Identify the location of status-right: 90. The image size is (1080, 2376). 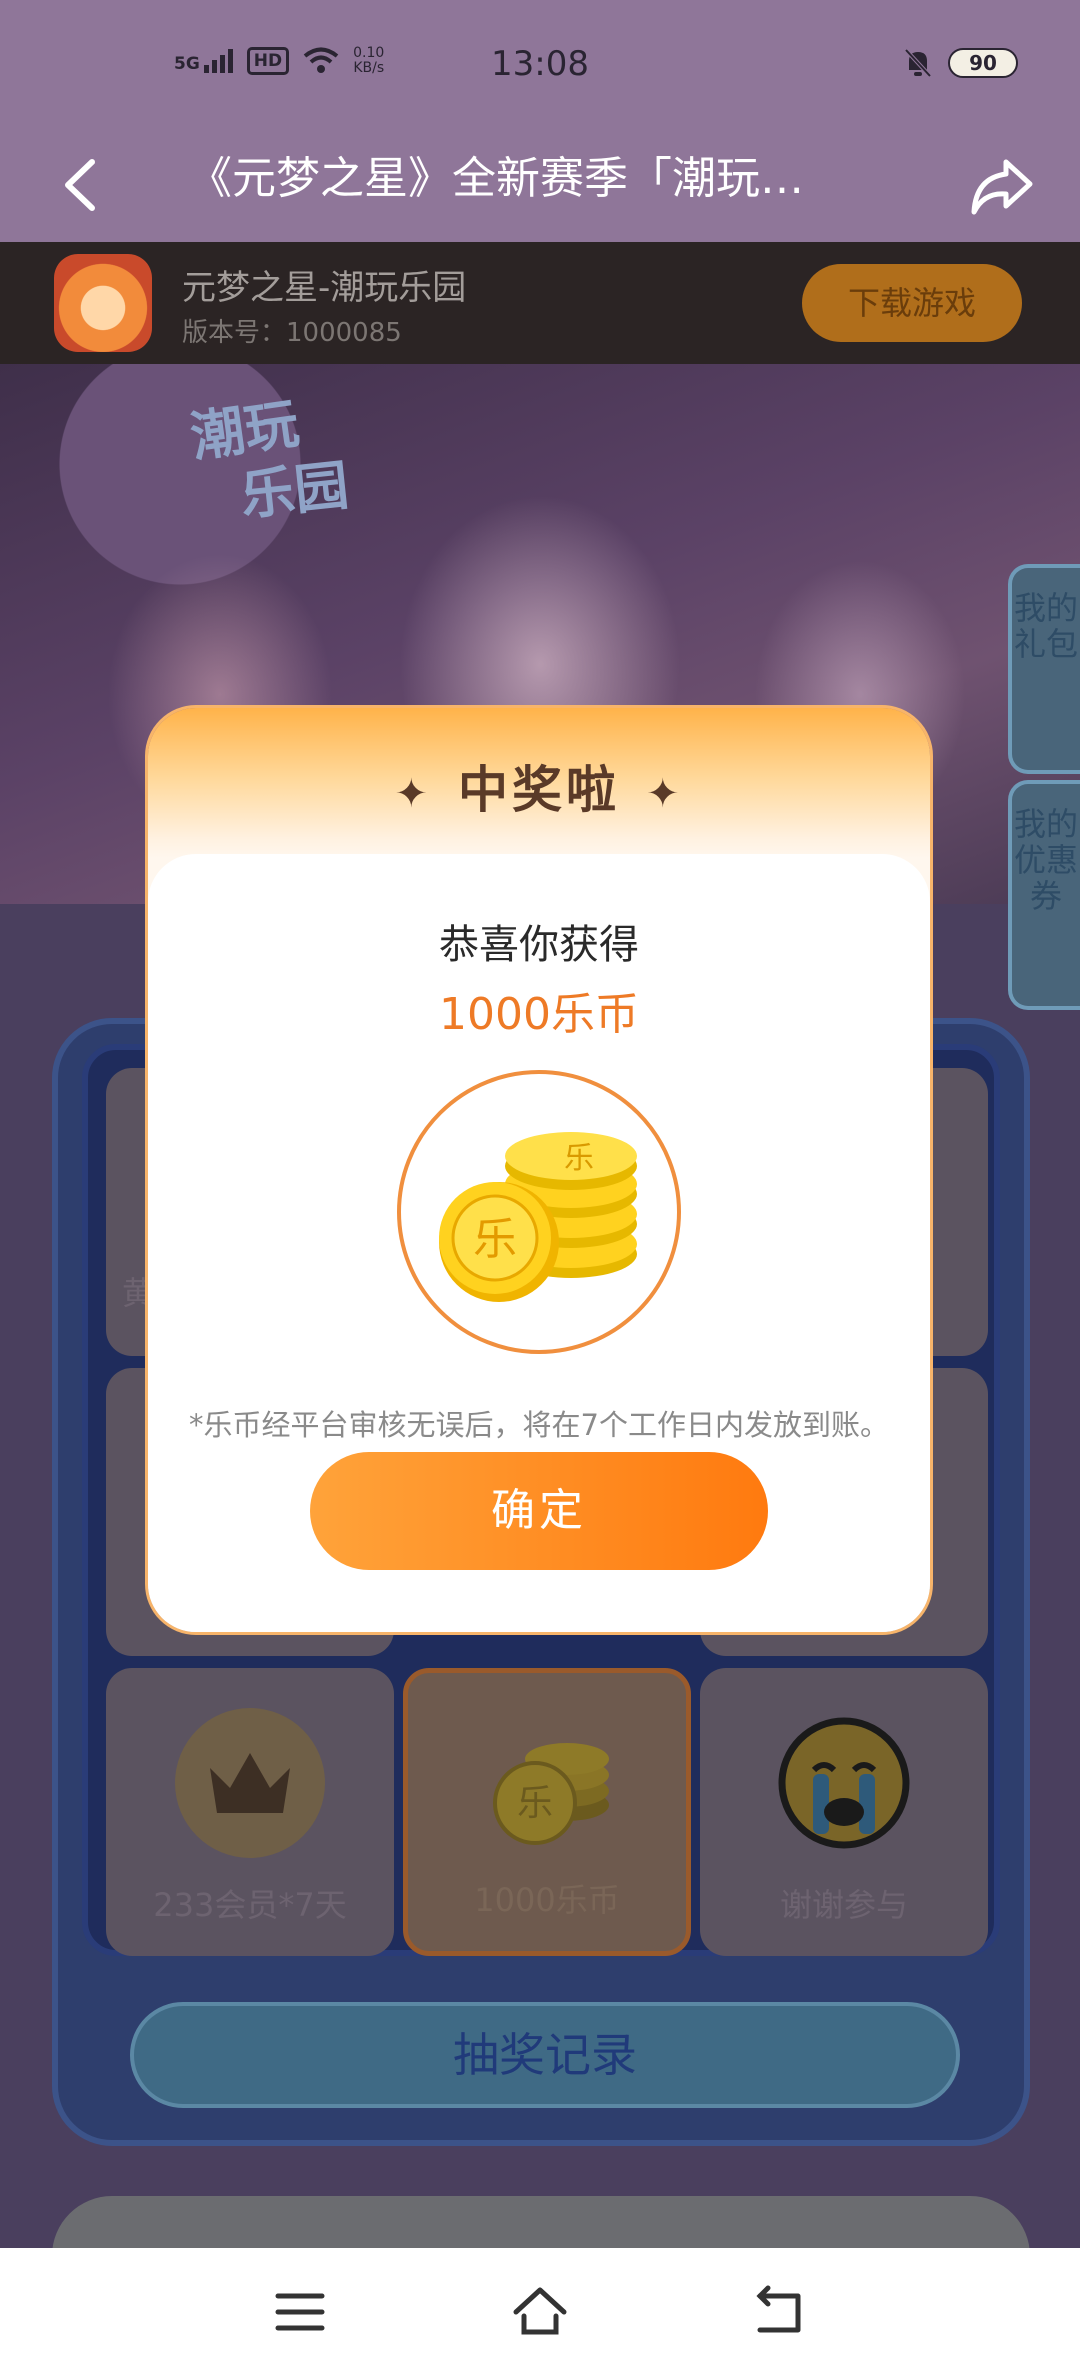
(961, 63).